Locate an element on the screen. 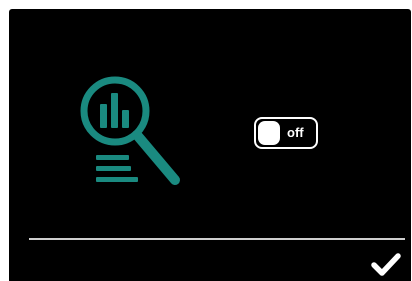 Image resolution: width=412 pixels, height=281 pixels. confirm-button is located at coordinates (386, 265).